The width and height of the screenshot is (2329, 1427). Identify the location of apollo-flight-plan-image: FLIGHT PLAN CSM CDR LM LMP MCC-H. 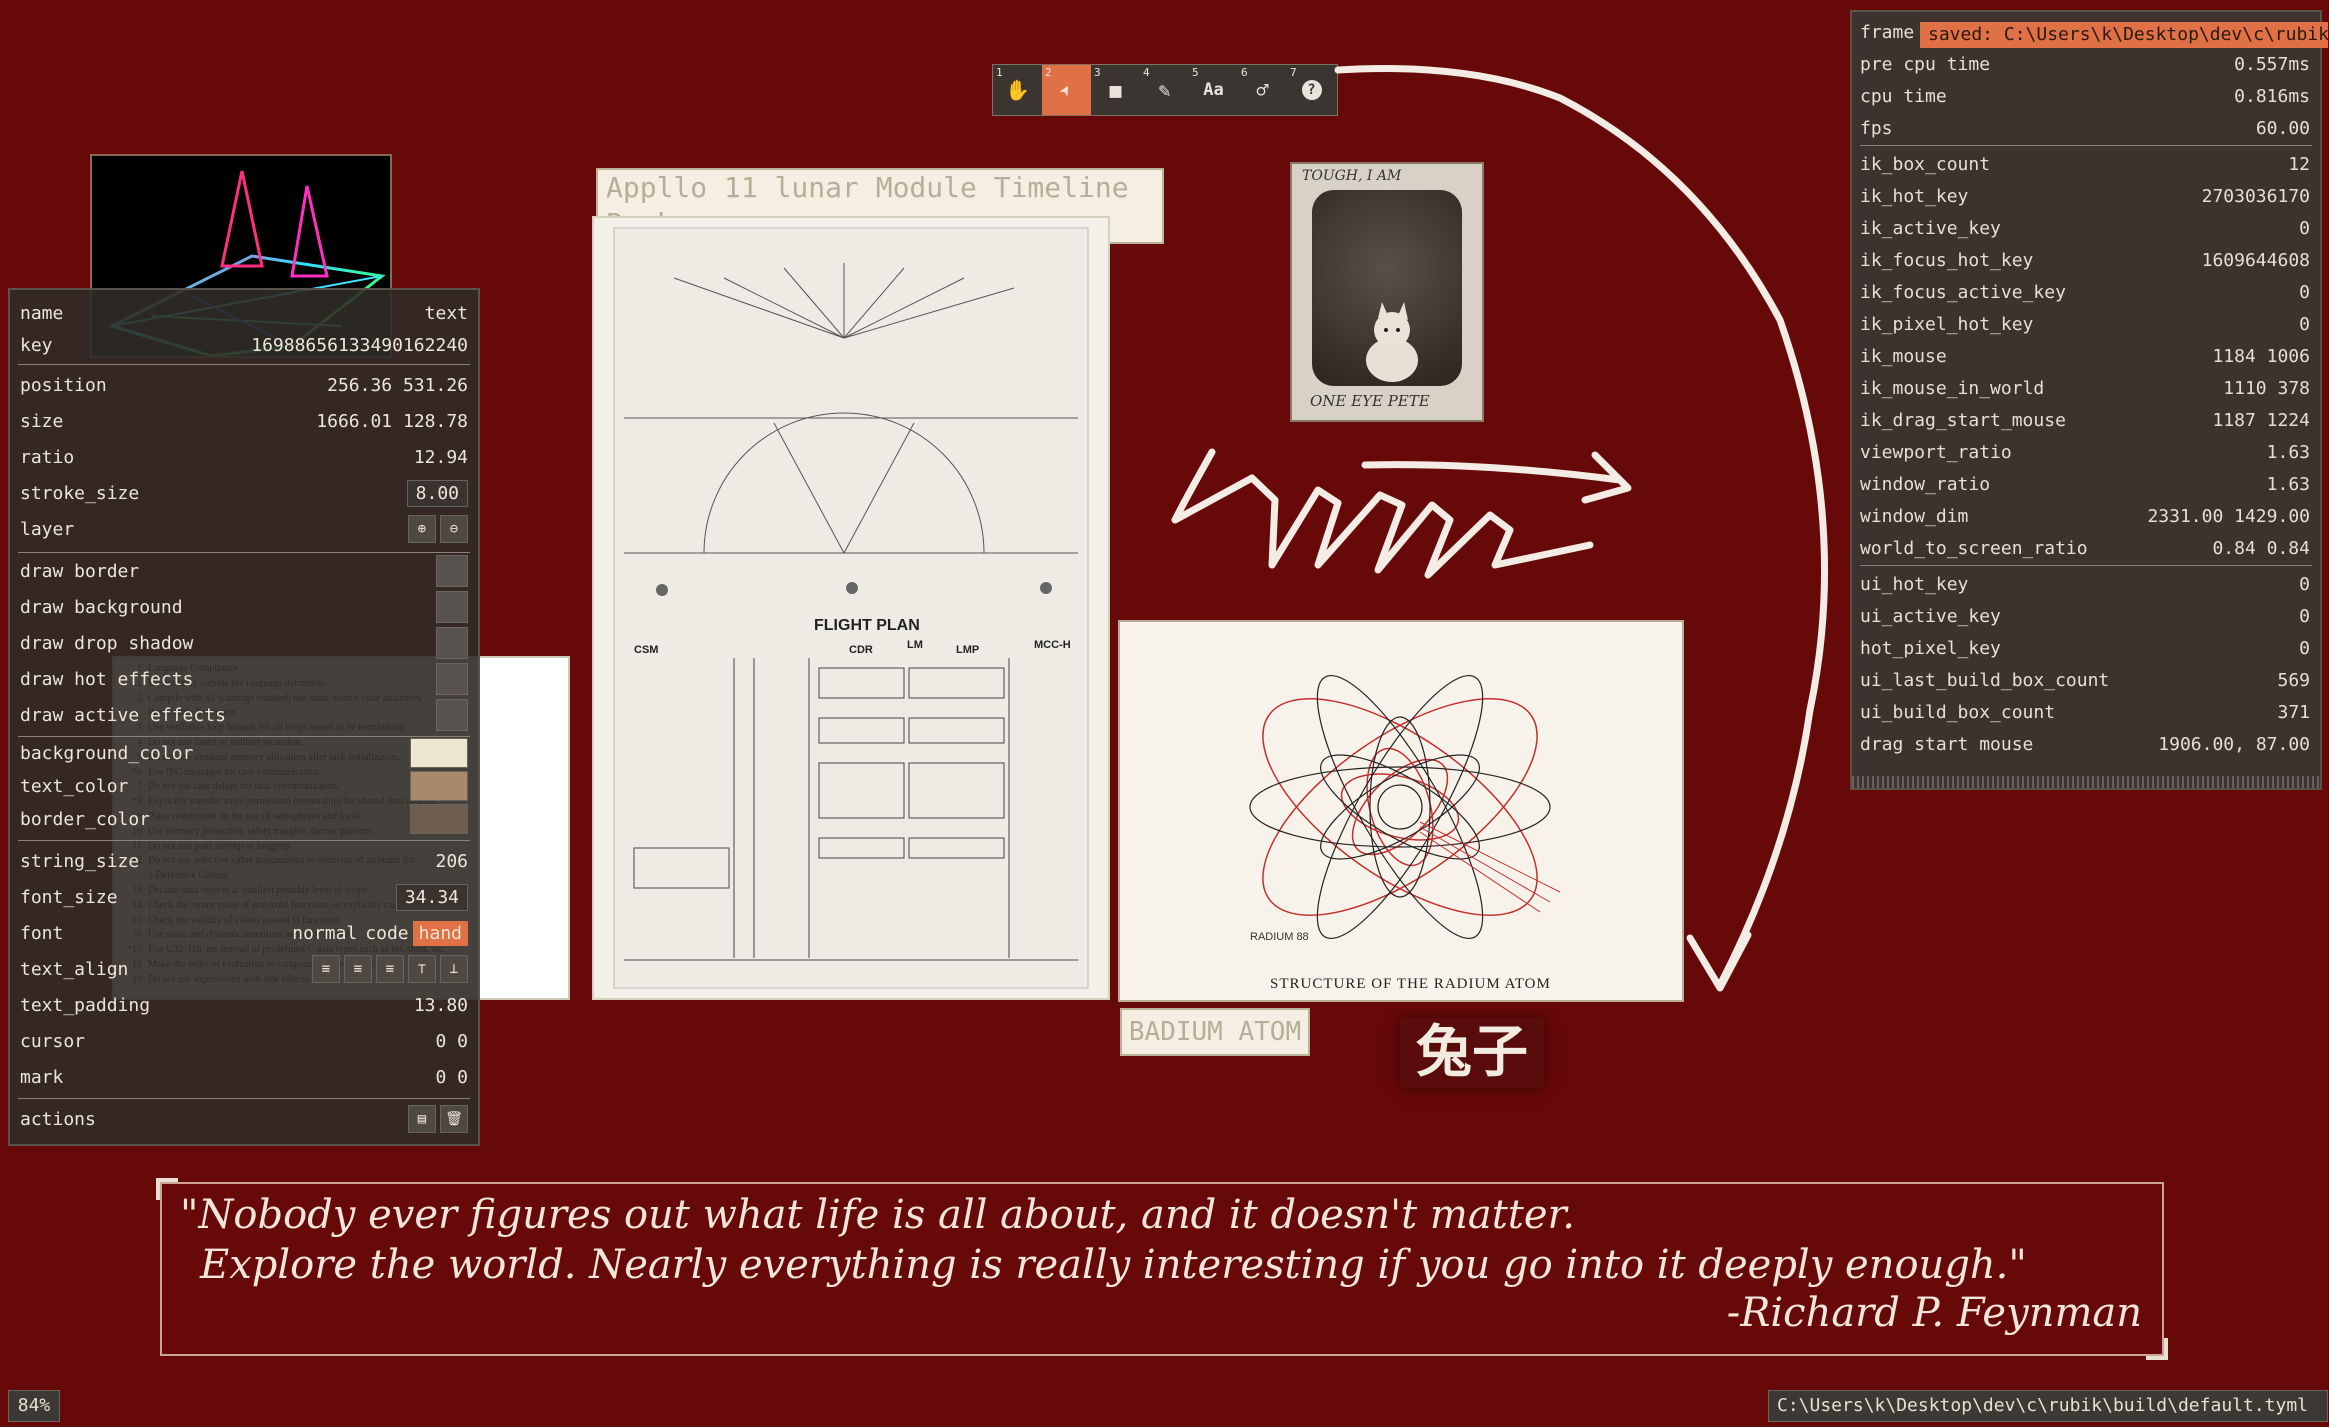
(851, 608).